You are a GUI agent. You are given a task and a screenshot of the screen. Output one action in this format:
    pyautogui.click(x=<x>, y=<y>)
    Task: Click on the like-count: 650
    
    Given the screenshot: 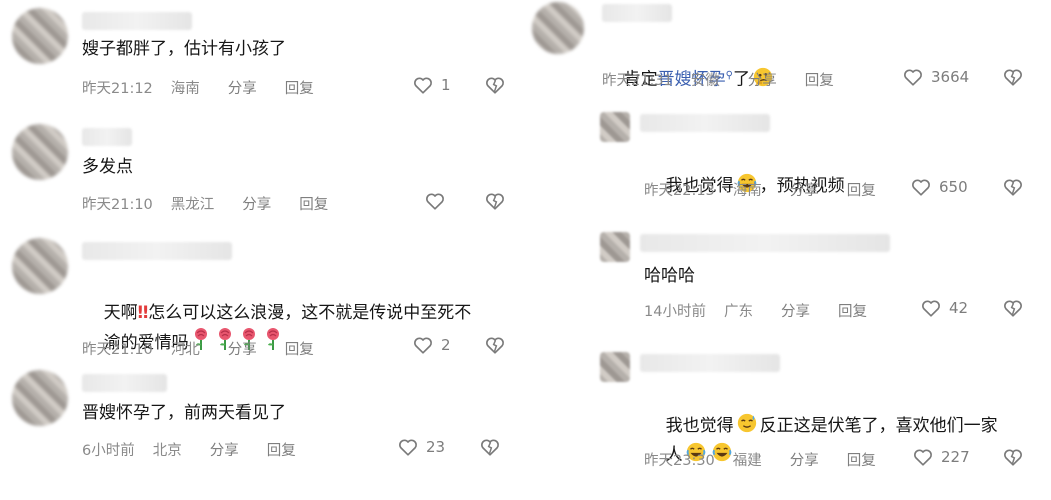 What is the action you would take?
    pyautogui.click(x=953, y=187)
    